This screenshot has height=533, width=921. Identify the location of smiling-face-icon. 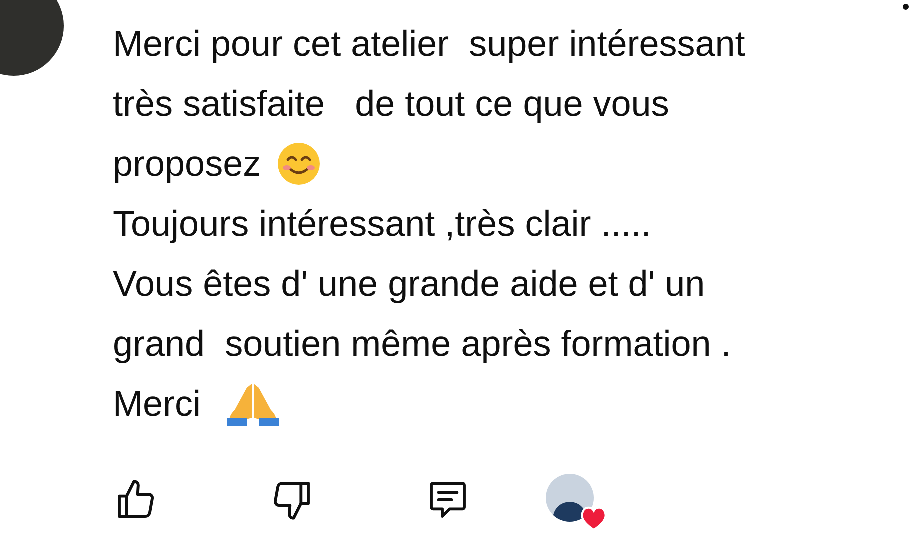
(299, 164).